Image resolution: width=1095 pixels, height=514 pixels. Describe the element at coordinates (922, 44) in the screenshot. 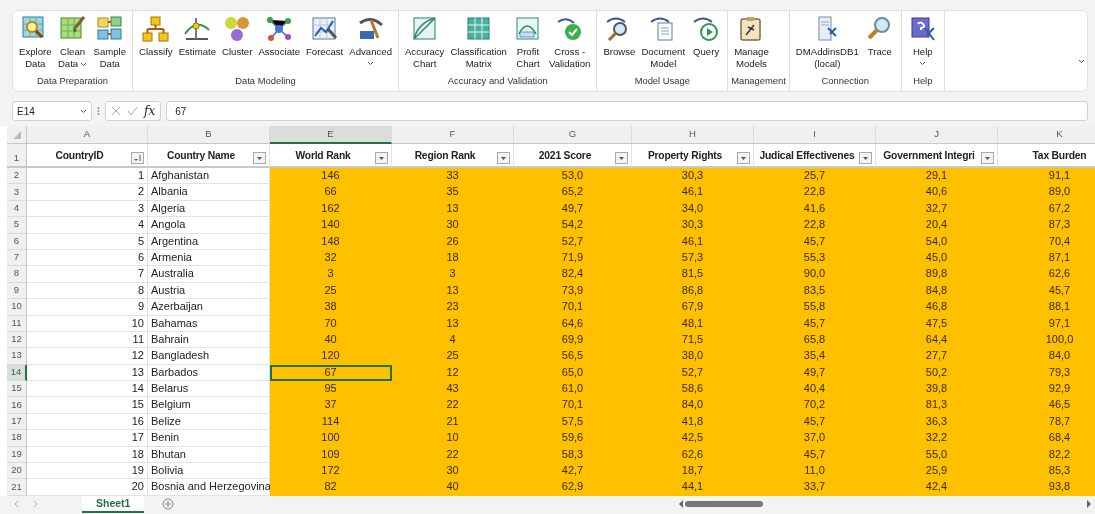

I see `ribbon-button: Help` at that location.